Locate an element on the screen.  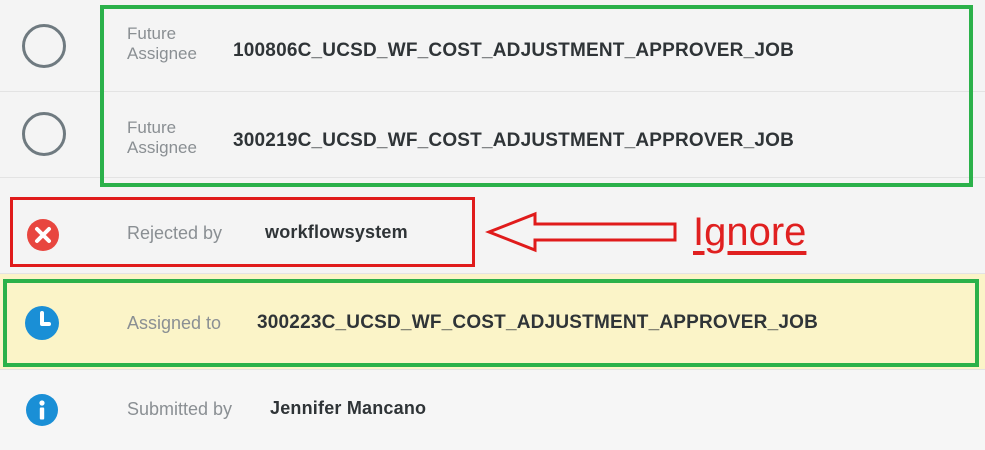
clock-icon is located at coordinates (42, 323).